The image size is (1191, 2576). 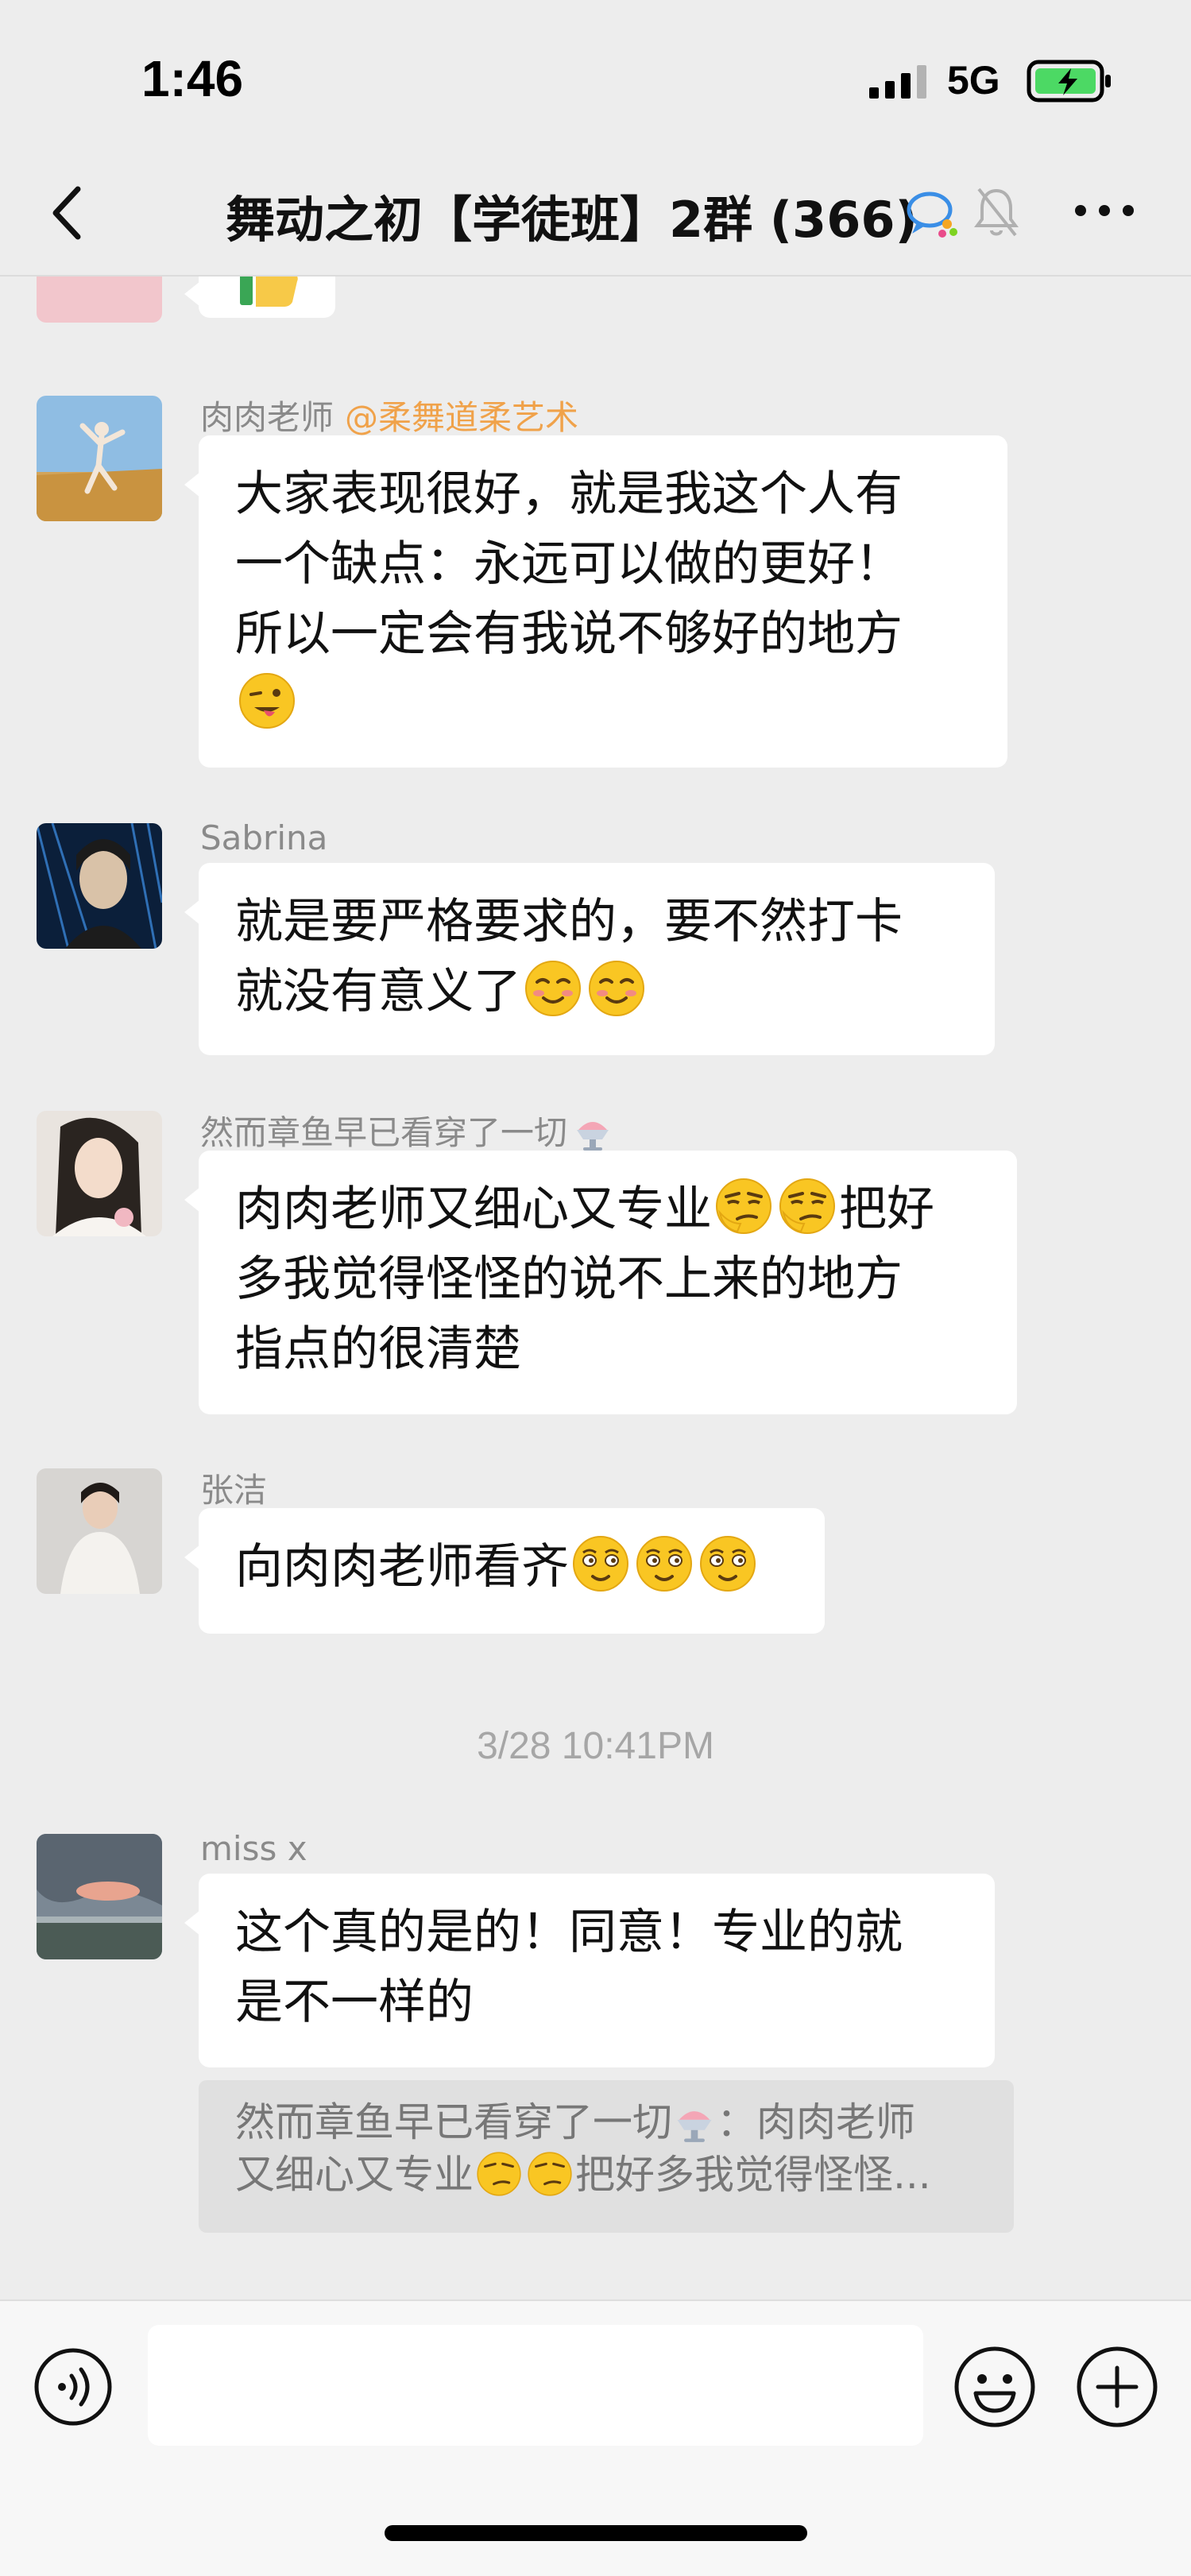 I want to click on quote-text: ：肉肉老师, so click(x=816, y=2122).